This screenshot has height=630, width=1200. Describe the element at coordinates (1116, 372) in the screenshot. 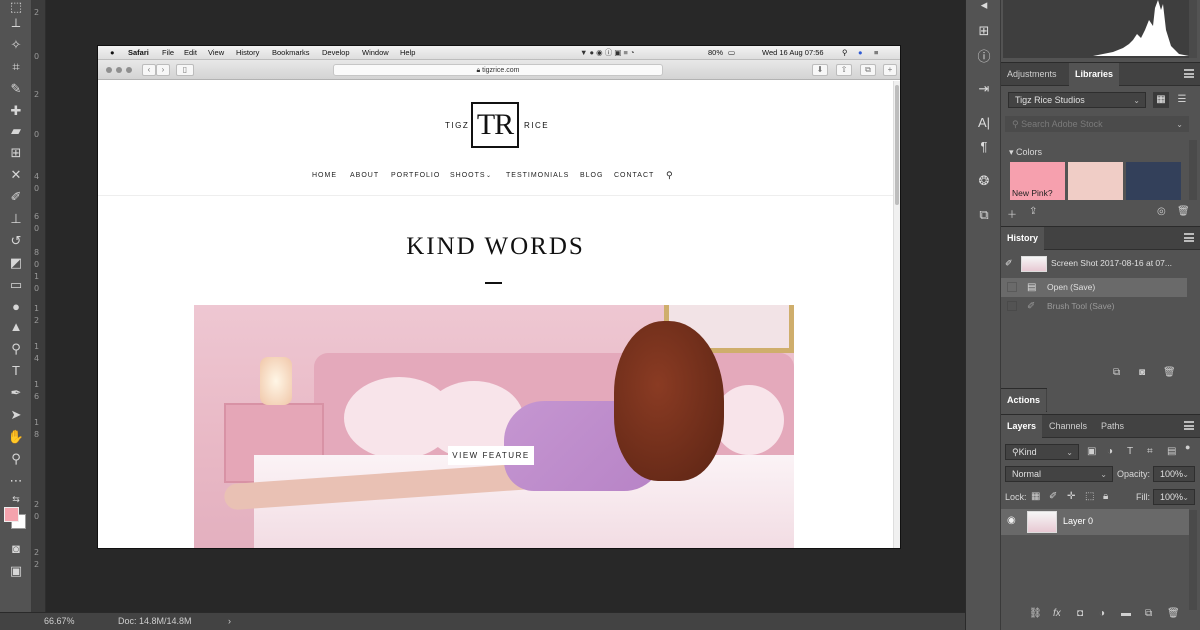

I see `new-document-from-state-icon: ⧉` at that location.